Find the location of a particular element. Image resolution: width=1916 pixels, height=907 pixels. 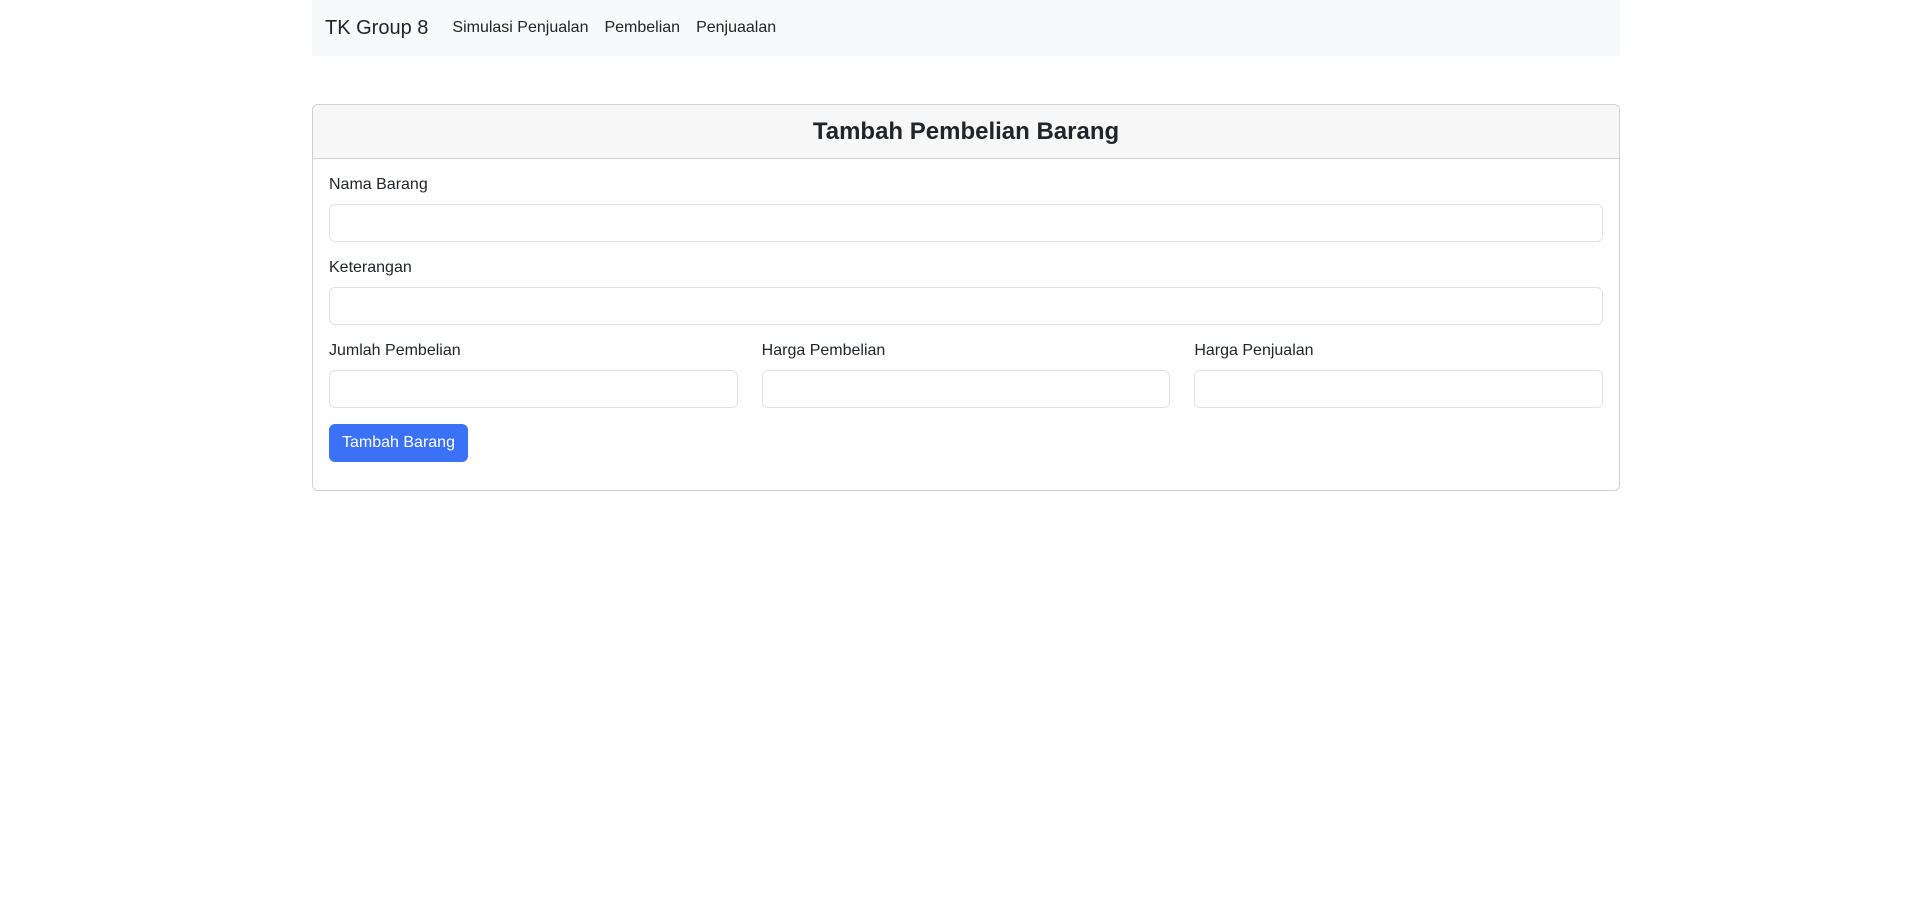

field-harga-pembelian: Harga Pembelian is located at coordinates (966, 374).